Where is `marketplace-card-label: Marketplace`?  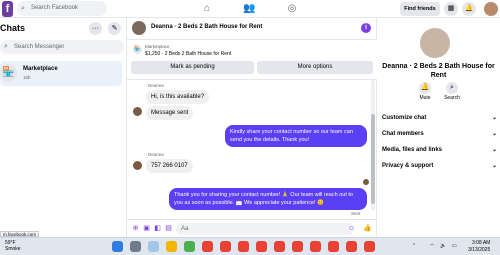 marketplace-card-label: Marketplace is located at coordinates (157, 46).